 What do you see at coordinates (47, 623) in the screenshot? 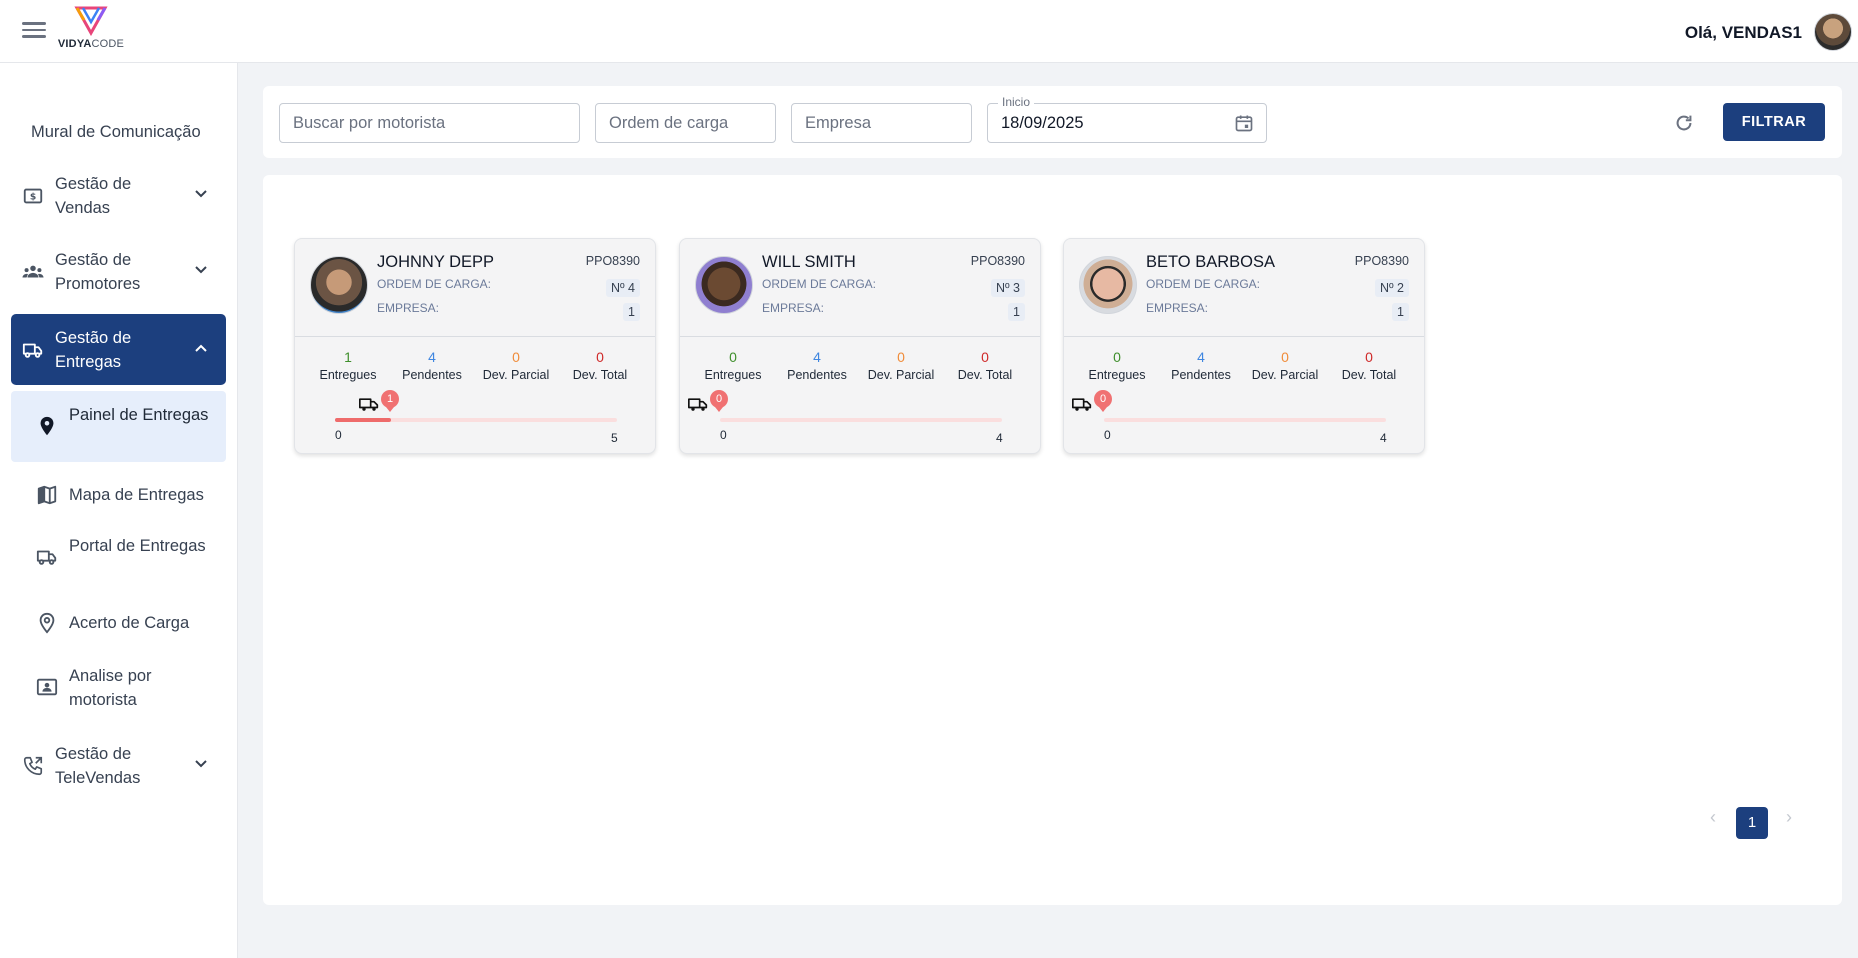
I see `location-outline-icon` at bounding box center [47, 623].